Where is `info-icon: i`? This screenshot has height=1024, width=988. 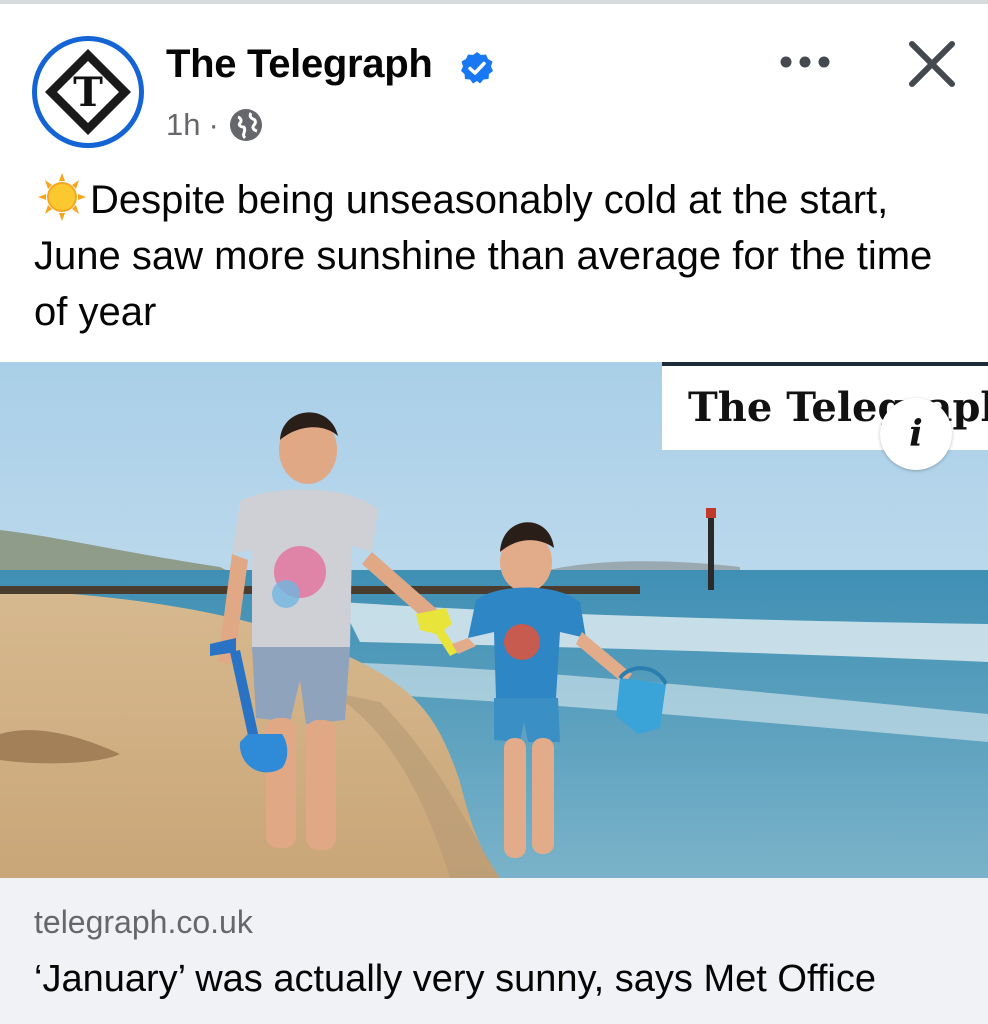 info-icon: i is located at coordinates (916, 434).